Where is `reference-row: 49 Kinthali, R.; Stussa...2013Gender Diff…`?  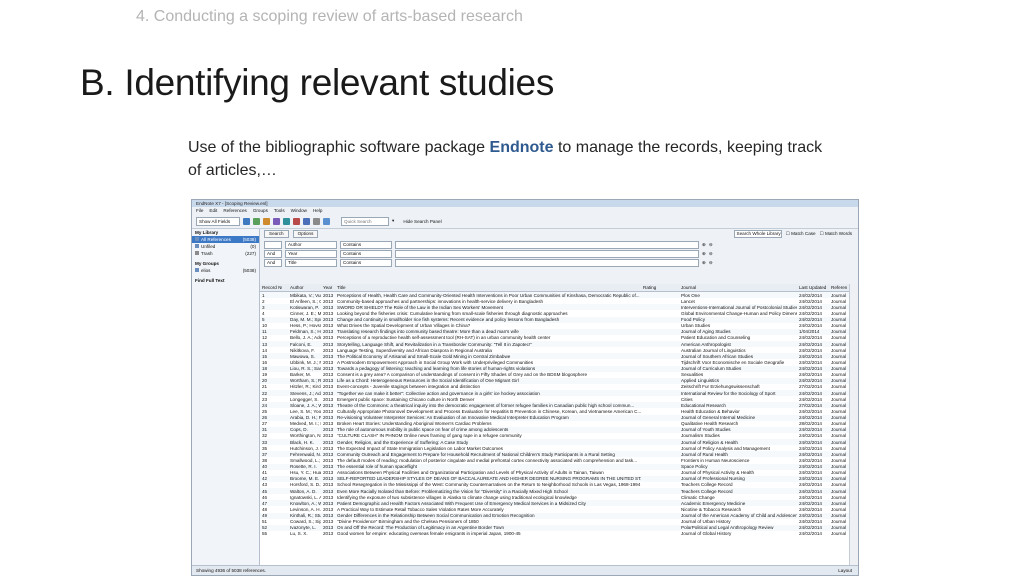 reference-row: 49 Kinthali, R.; Stussa...2013Gender Diff… is located at coordinates (555, 515).